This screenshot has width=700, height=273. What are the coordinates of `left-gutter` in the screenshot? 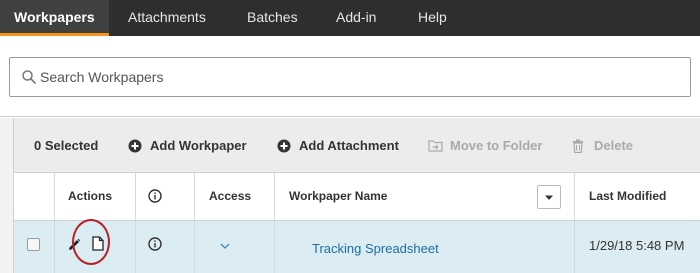 It's located at (6, 195).